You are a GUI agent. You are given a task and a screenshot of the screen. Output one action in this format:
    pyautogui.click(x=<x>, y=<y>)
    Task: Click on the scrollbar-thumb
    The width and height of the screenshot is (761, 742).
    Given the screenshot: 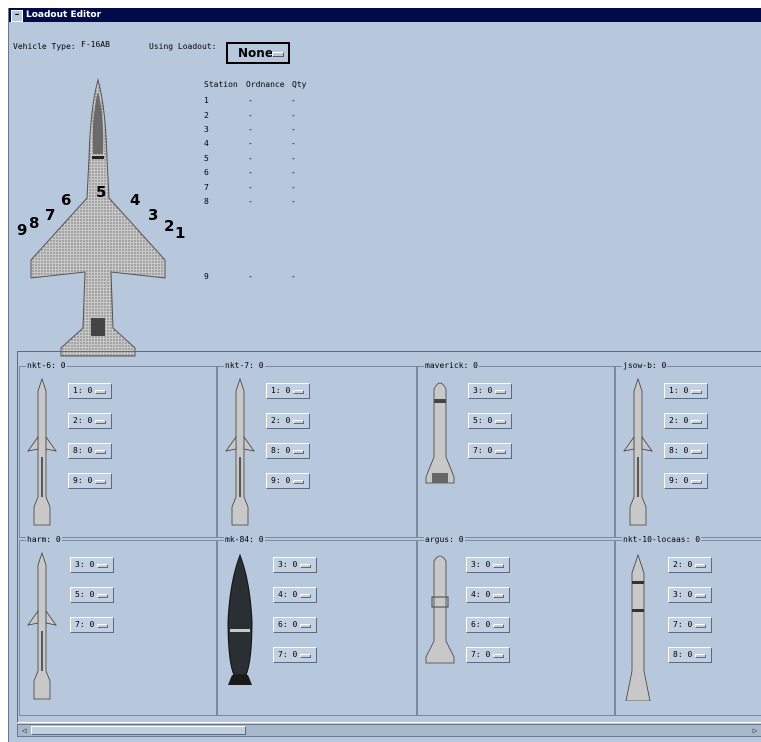 What is the action you would take?
    pyautogui.click(x=138, y=730)
    